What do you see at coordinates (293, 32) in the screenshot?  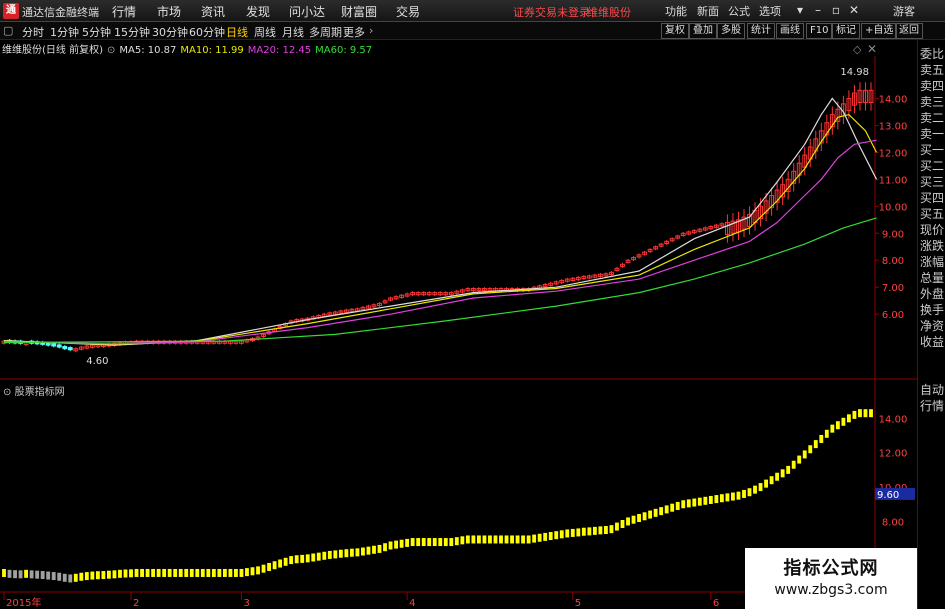 I see `period-tab-monthly: 月线` at bounding box center [293, 32].